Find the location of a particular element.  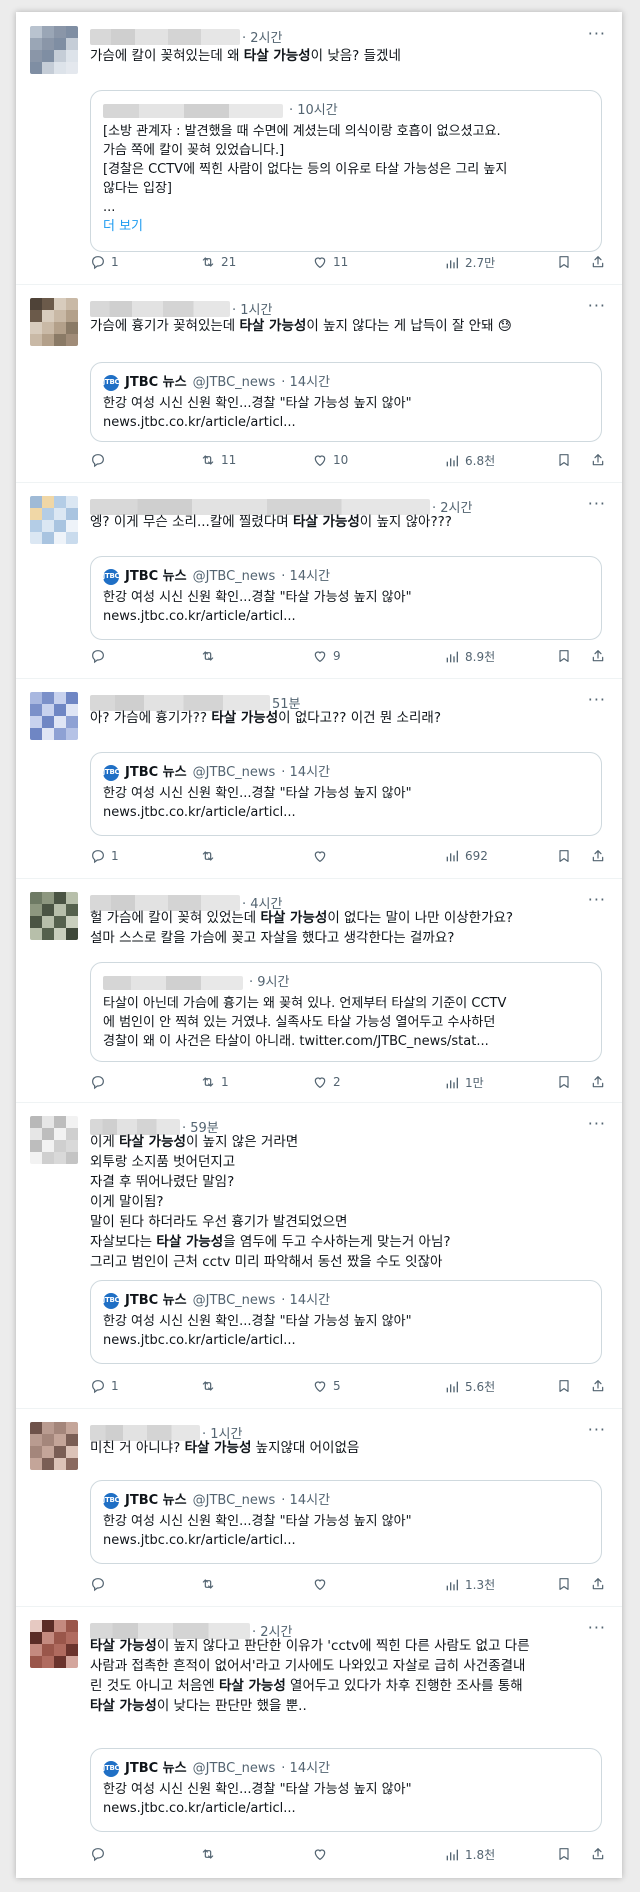

like-button: 5 is located at coordinates (326, 1386).